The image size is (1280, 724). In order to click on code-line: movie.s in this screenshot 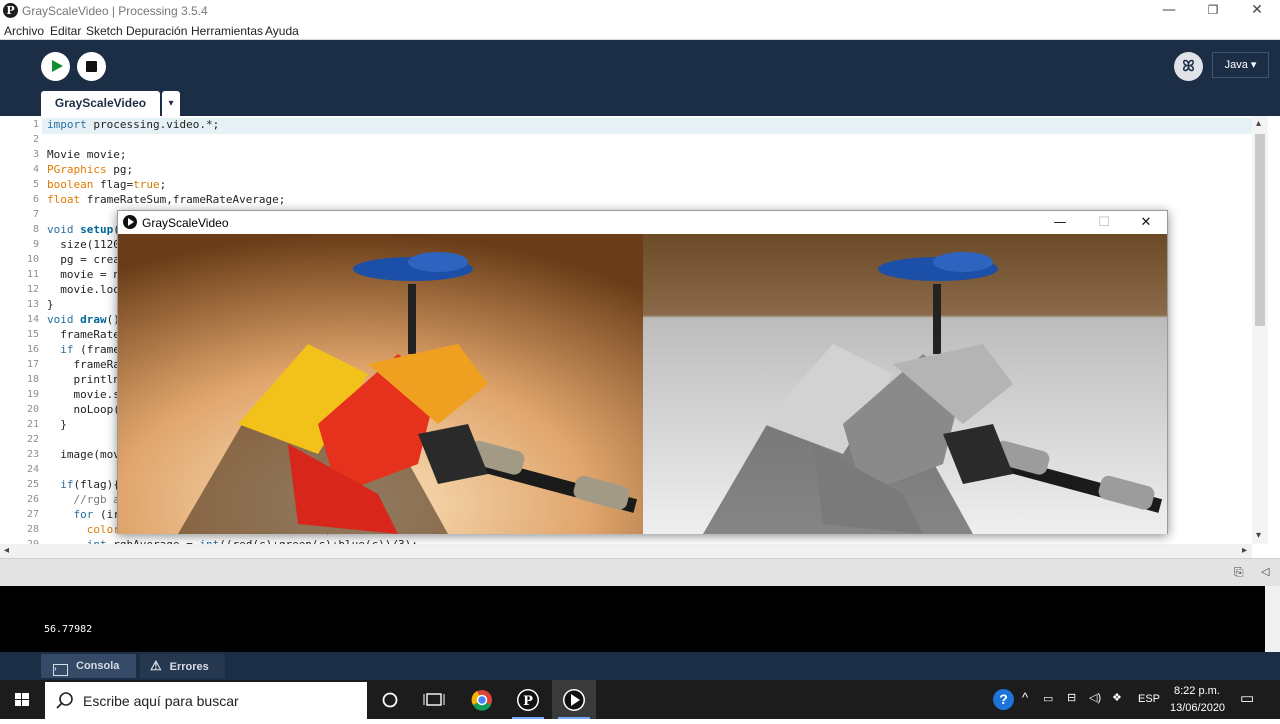, I will do `click(83, 394)`.